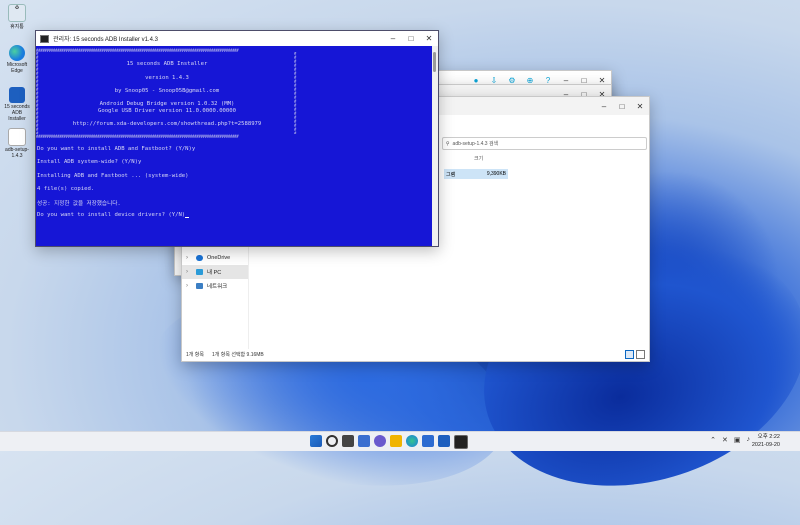  Describe the element at coordinates (199, 286) in the screenshot. I see `network-icon` at that location.